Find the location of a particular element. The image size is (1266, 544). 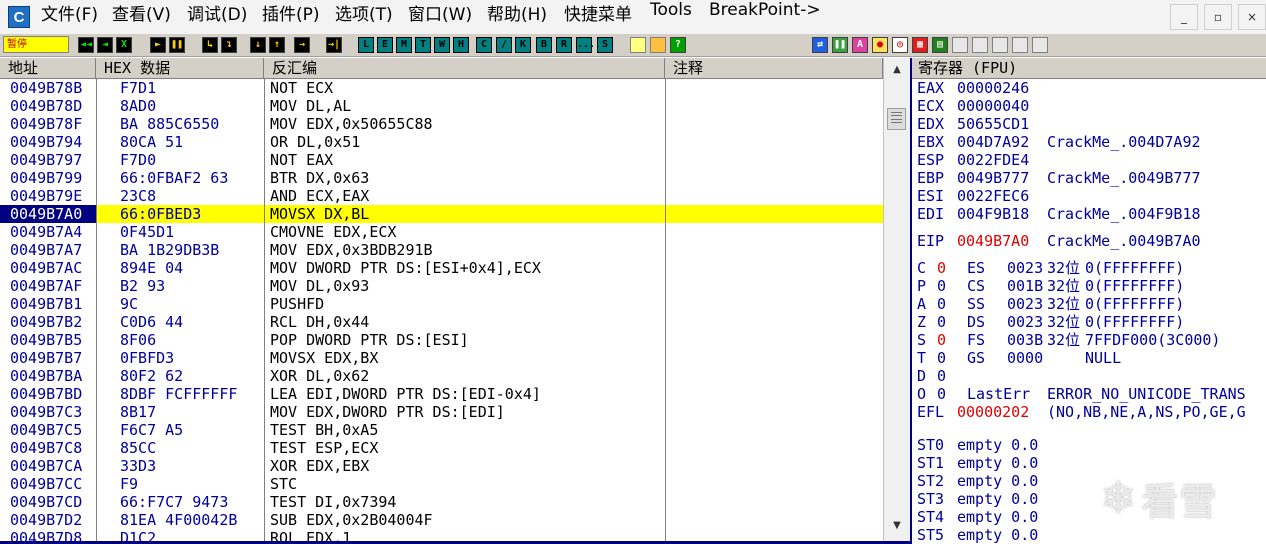

disasm-row: 0049B794 80CA 51 OR DL,0x51 is located at coordinates (441, 142).